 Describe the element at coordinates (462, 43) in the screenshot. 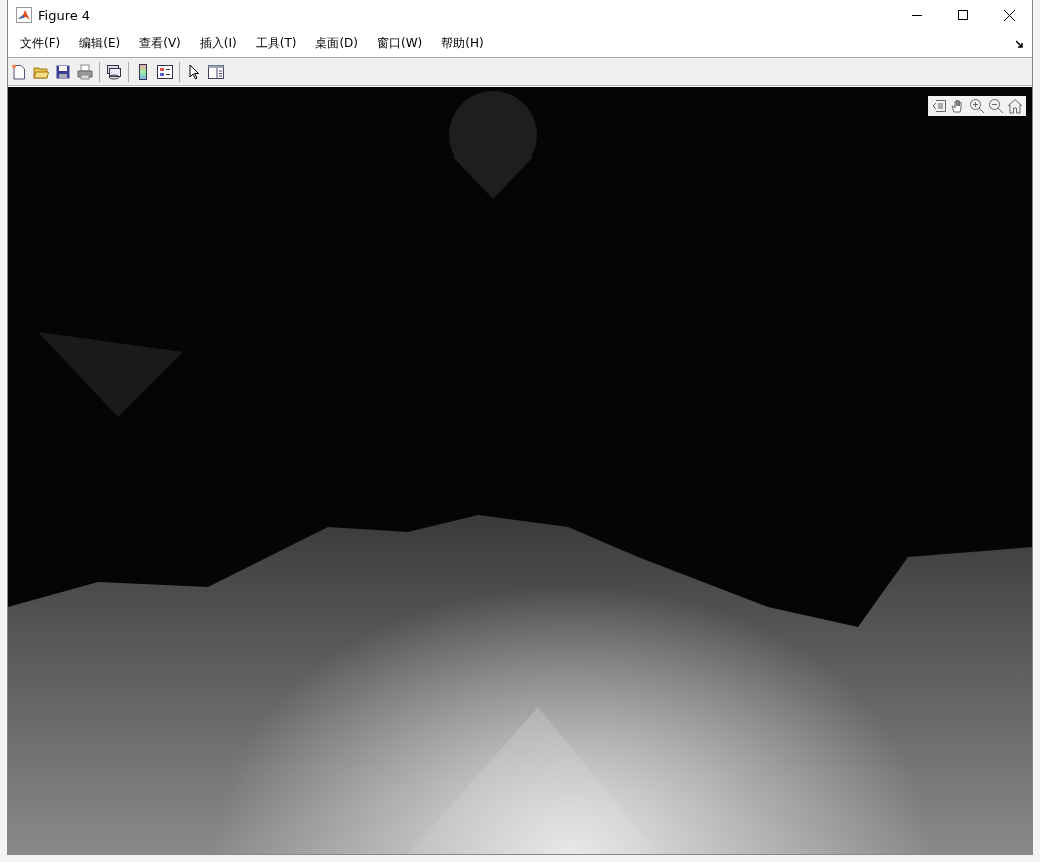

I see `menu-item: 帮助(H)` at that location.